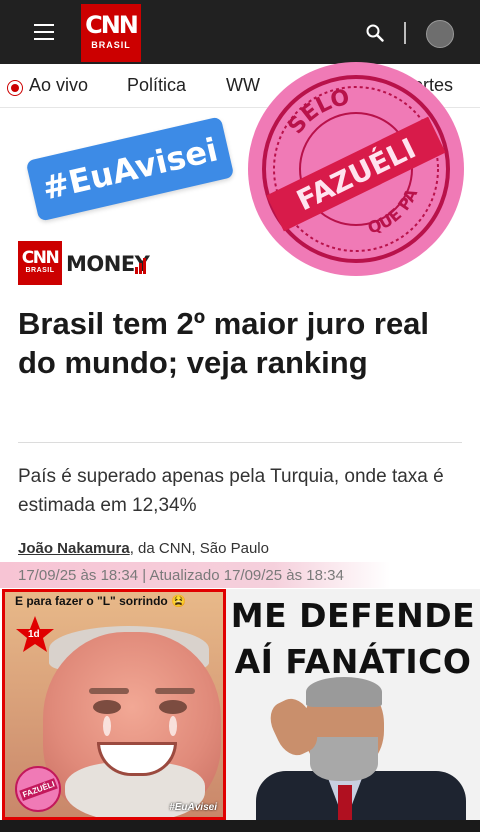 The width and height of the screenshot is (480, 832). I want to click on cnn-brasil-logo: CNN BRASIL, so click(111, 33).